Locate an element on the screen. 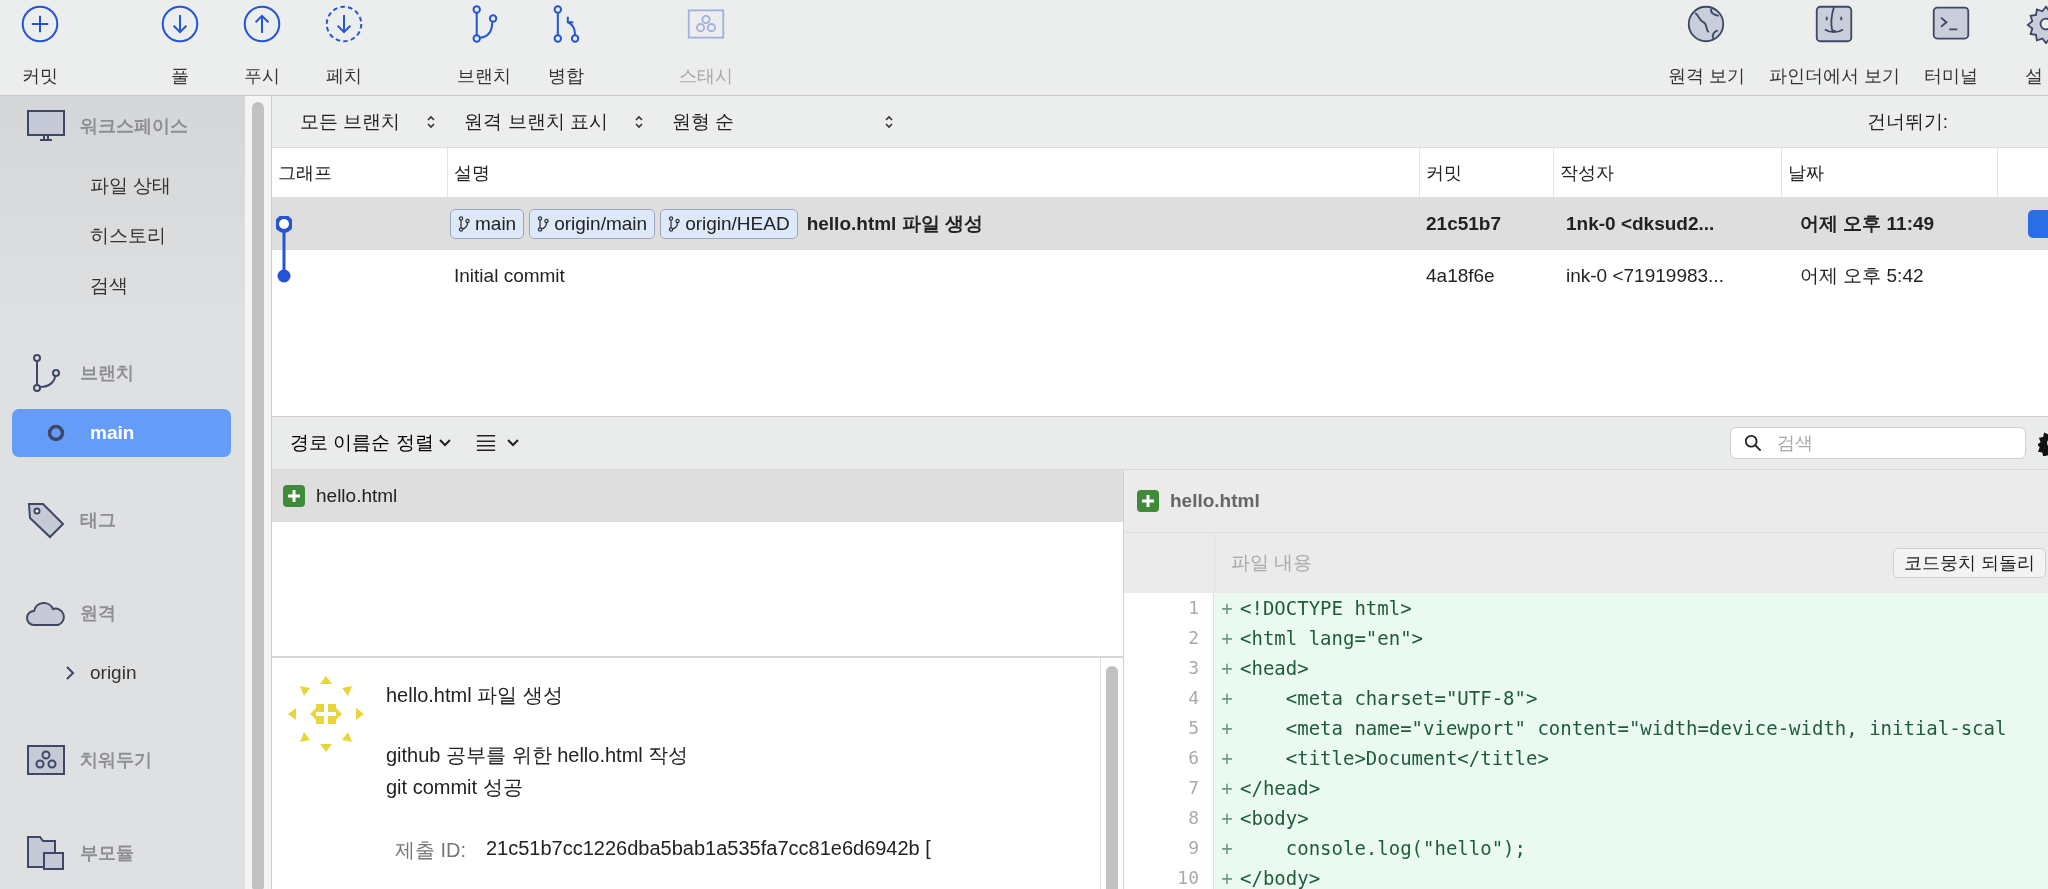  file-name: hello.html is located at coordinates (1215, 501).